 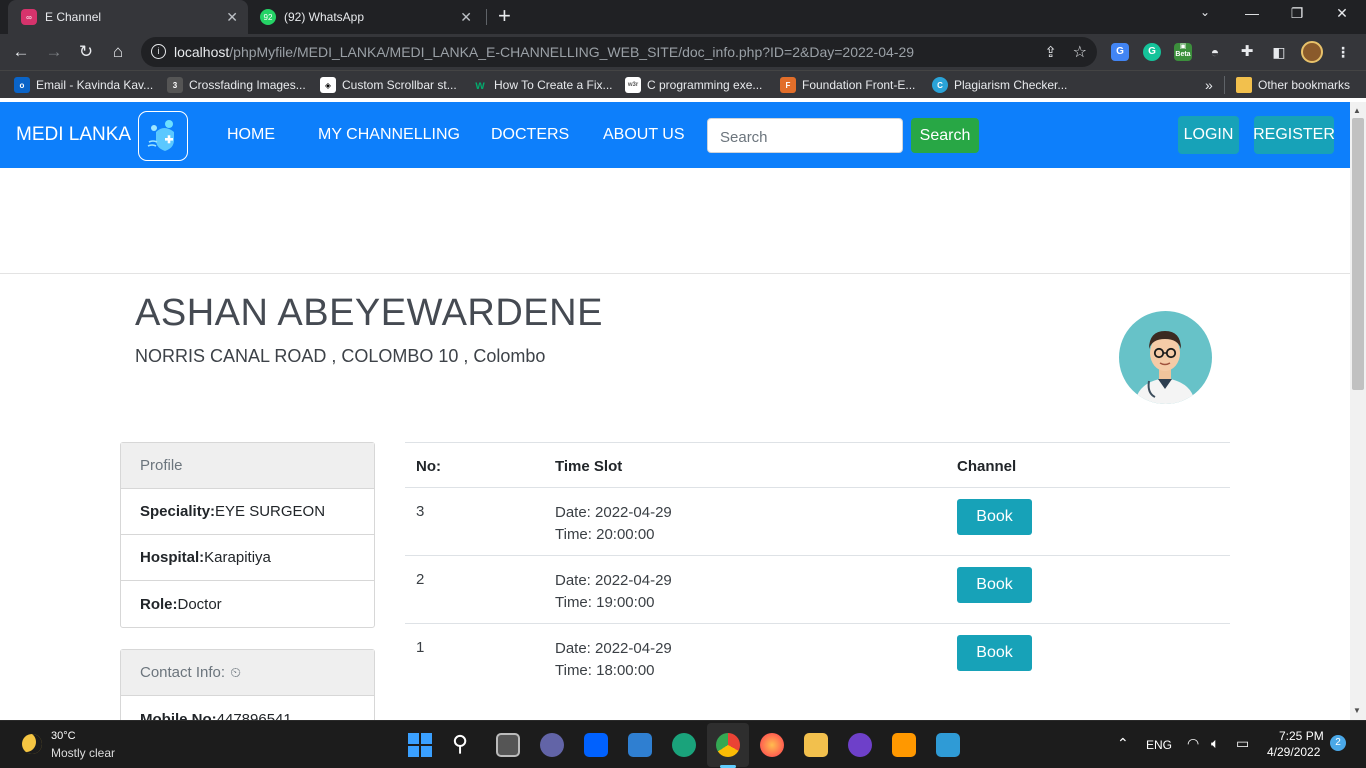 What do you see at coordinates (596, 745) in the screenshot?
I see `dropbox-icon` at bounding box center [596, 745].